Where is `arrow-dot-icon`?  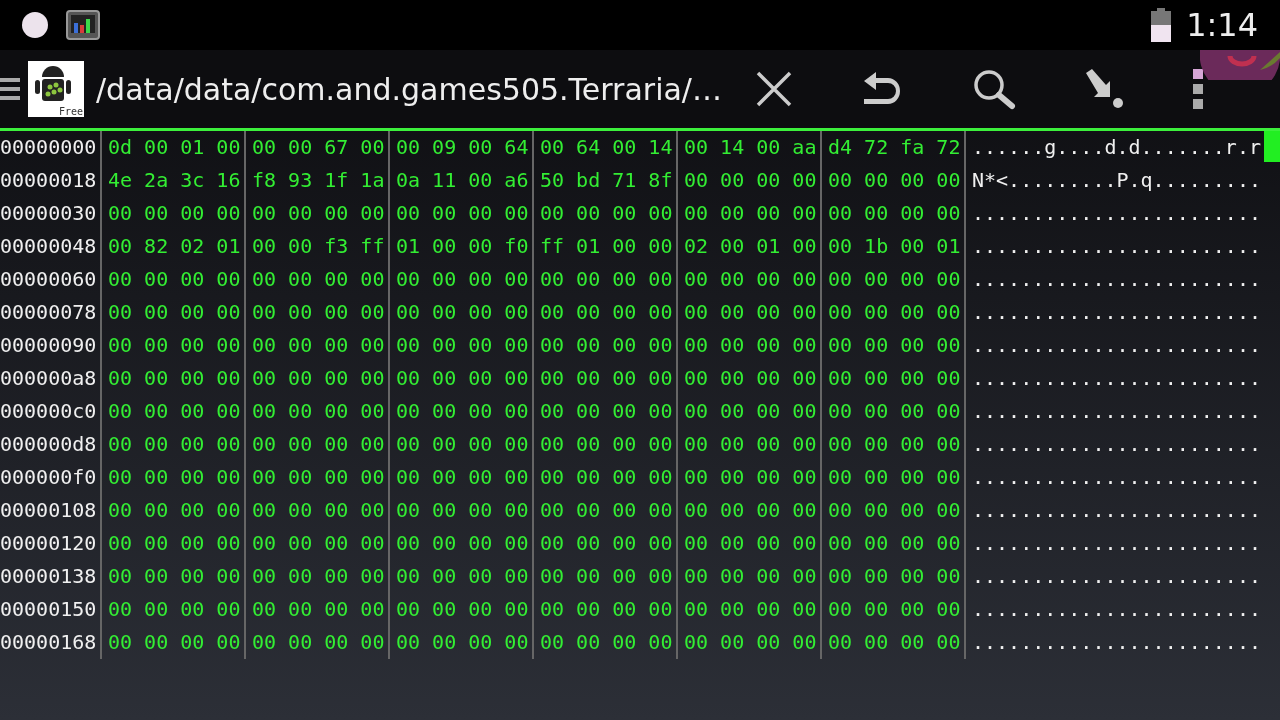 arrow-dot-icon is located at coordinates (1104, 89).